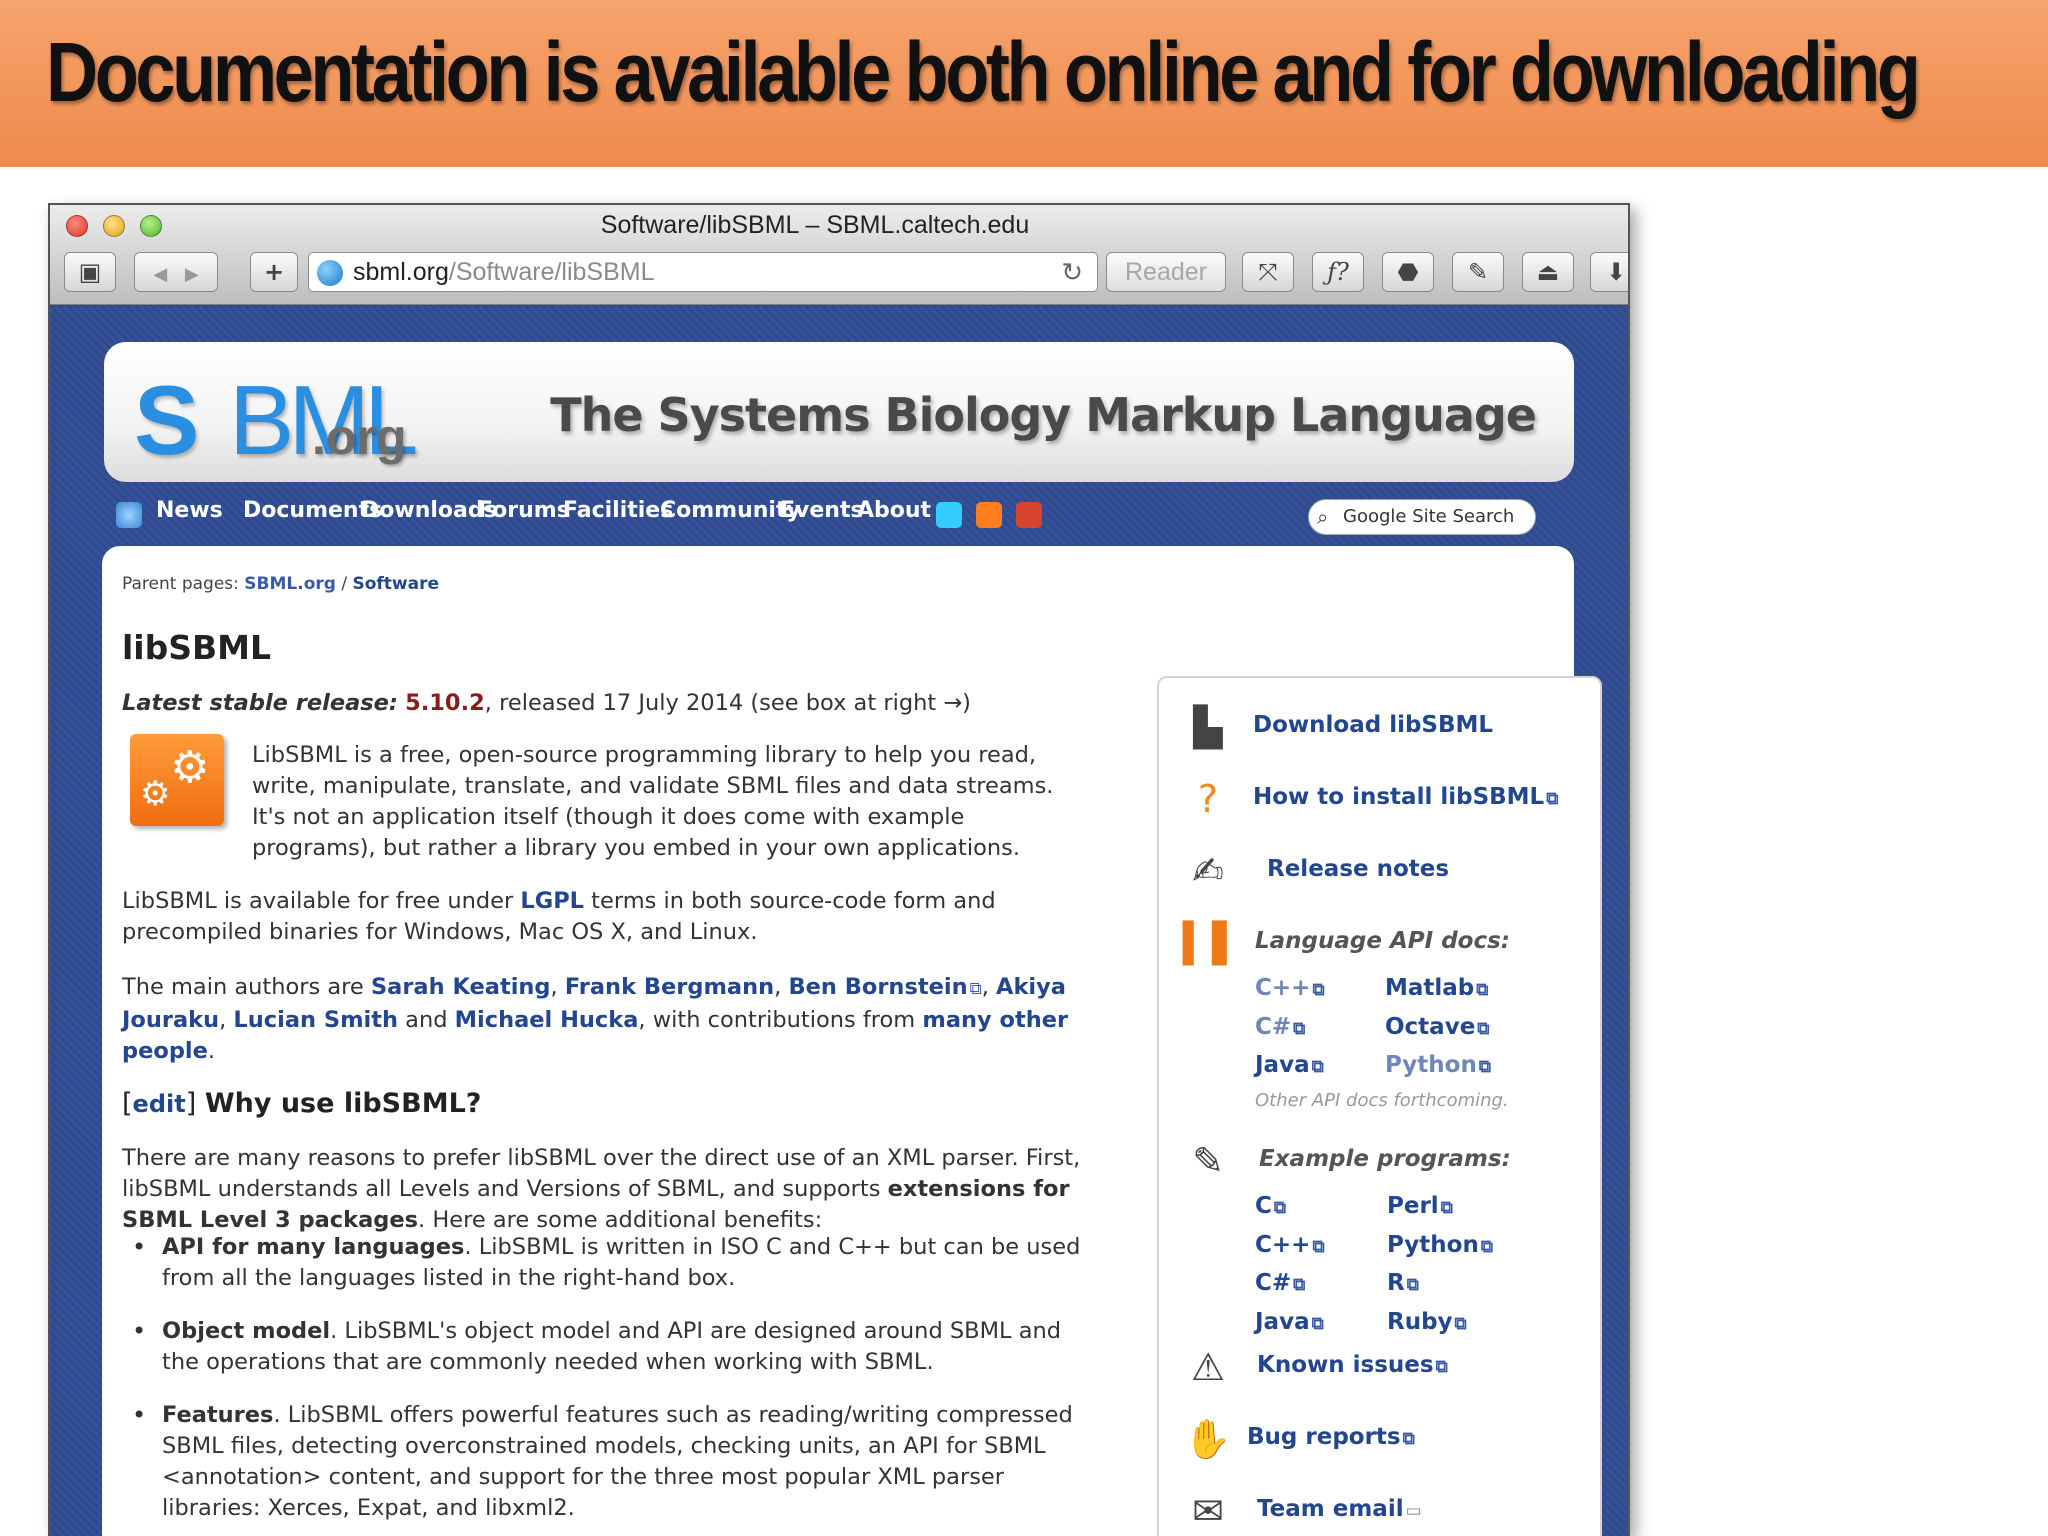 Image resolution: width=2048 pixels, height=1536 pixels. I want to click on wrench-icon: ✎, so click(1478, 272).